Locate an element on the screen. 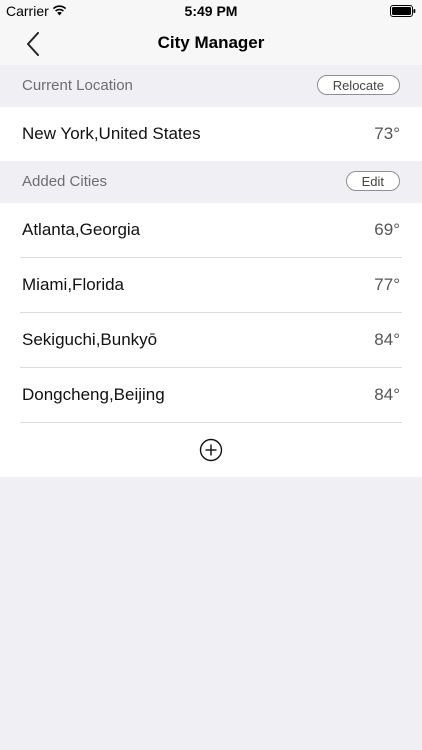  navigation-bar: City Manager is located at coordinates (211, 43).